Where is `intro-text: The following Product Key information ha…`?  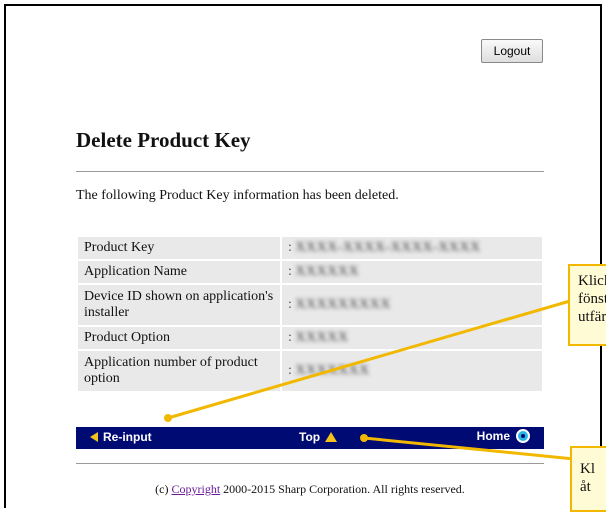
intro-text: The following Product Key information ha… is located at coordinates (237, 195).